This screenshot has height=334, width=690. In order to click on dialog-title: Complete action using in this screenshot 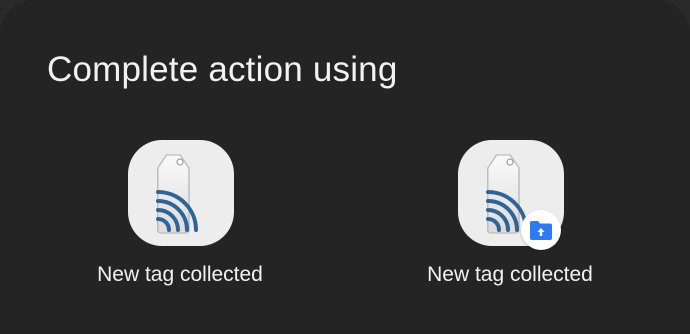, I will do `click(222, 69)`.